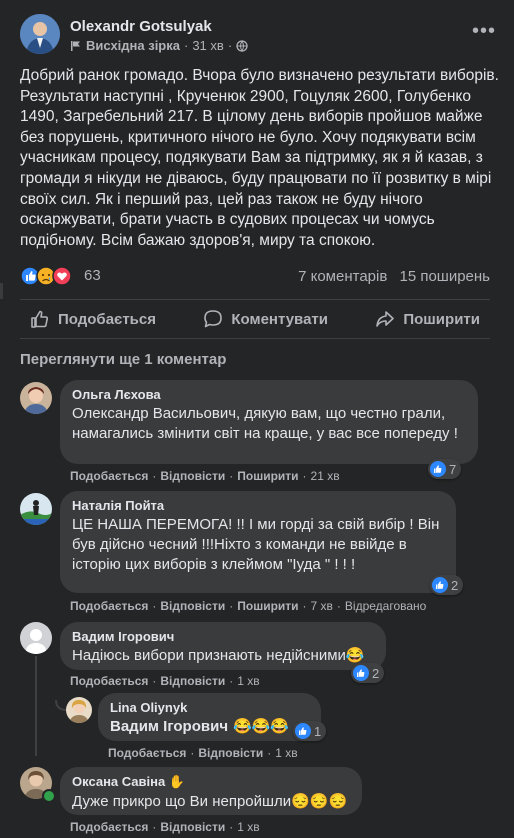 The image size is (514, 838). I want to click on comments-count: 7 коментарів, so click(342, 276).